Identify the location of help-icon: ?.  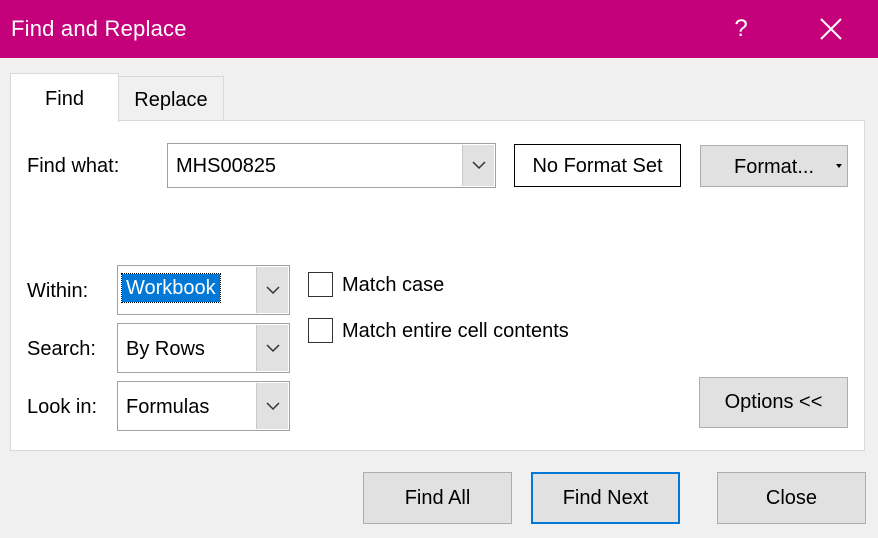
(741, 28).